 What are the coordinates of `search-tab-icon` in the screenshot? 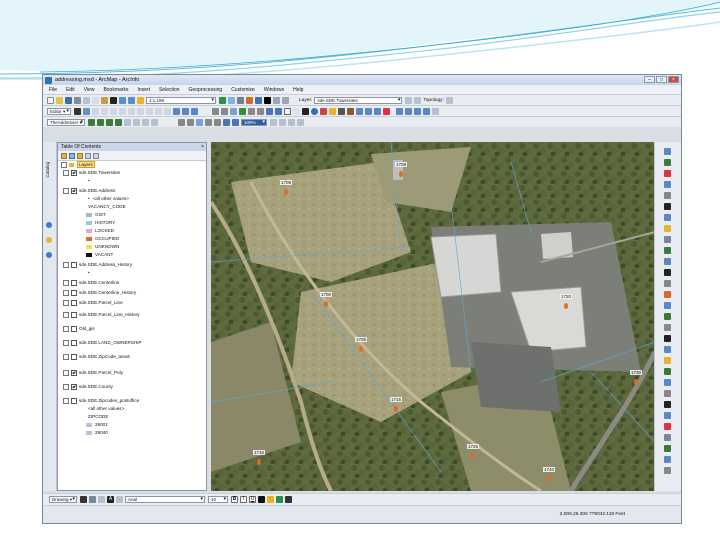 It's located at (49, 225).